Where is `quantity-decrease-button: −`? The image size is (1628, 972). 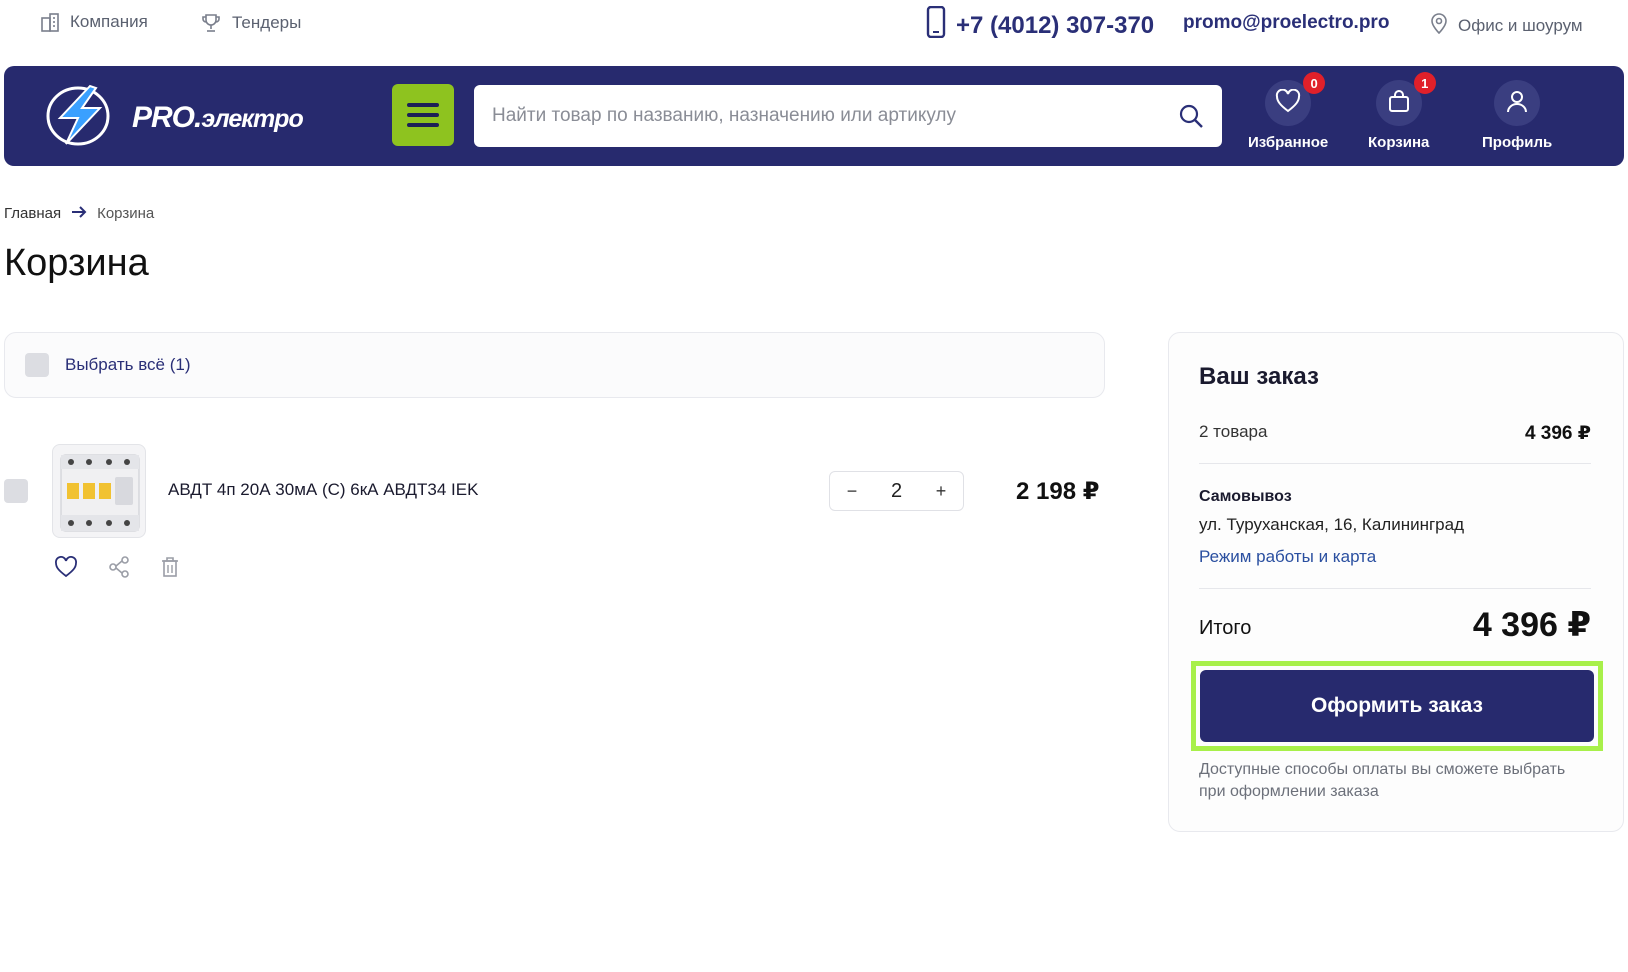
quantity-decrease-button: − is located at coordinates (852, 491).